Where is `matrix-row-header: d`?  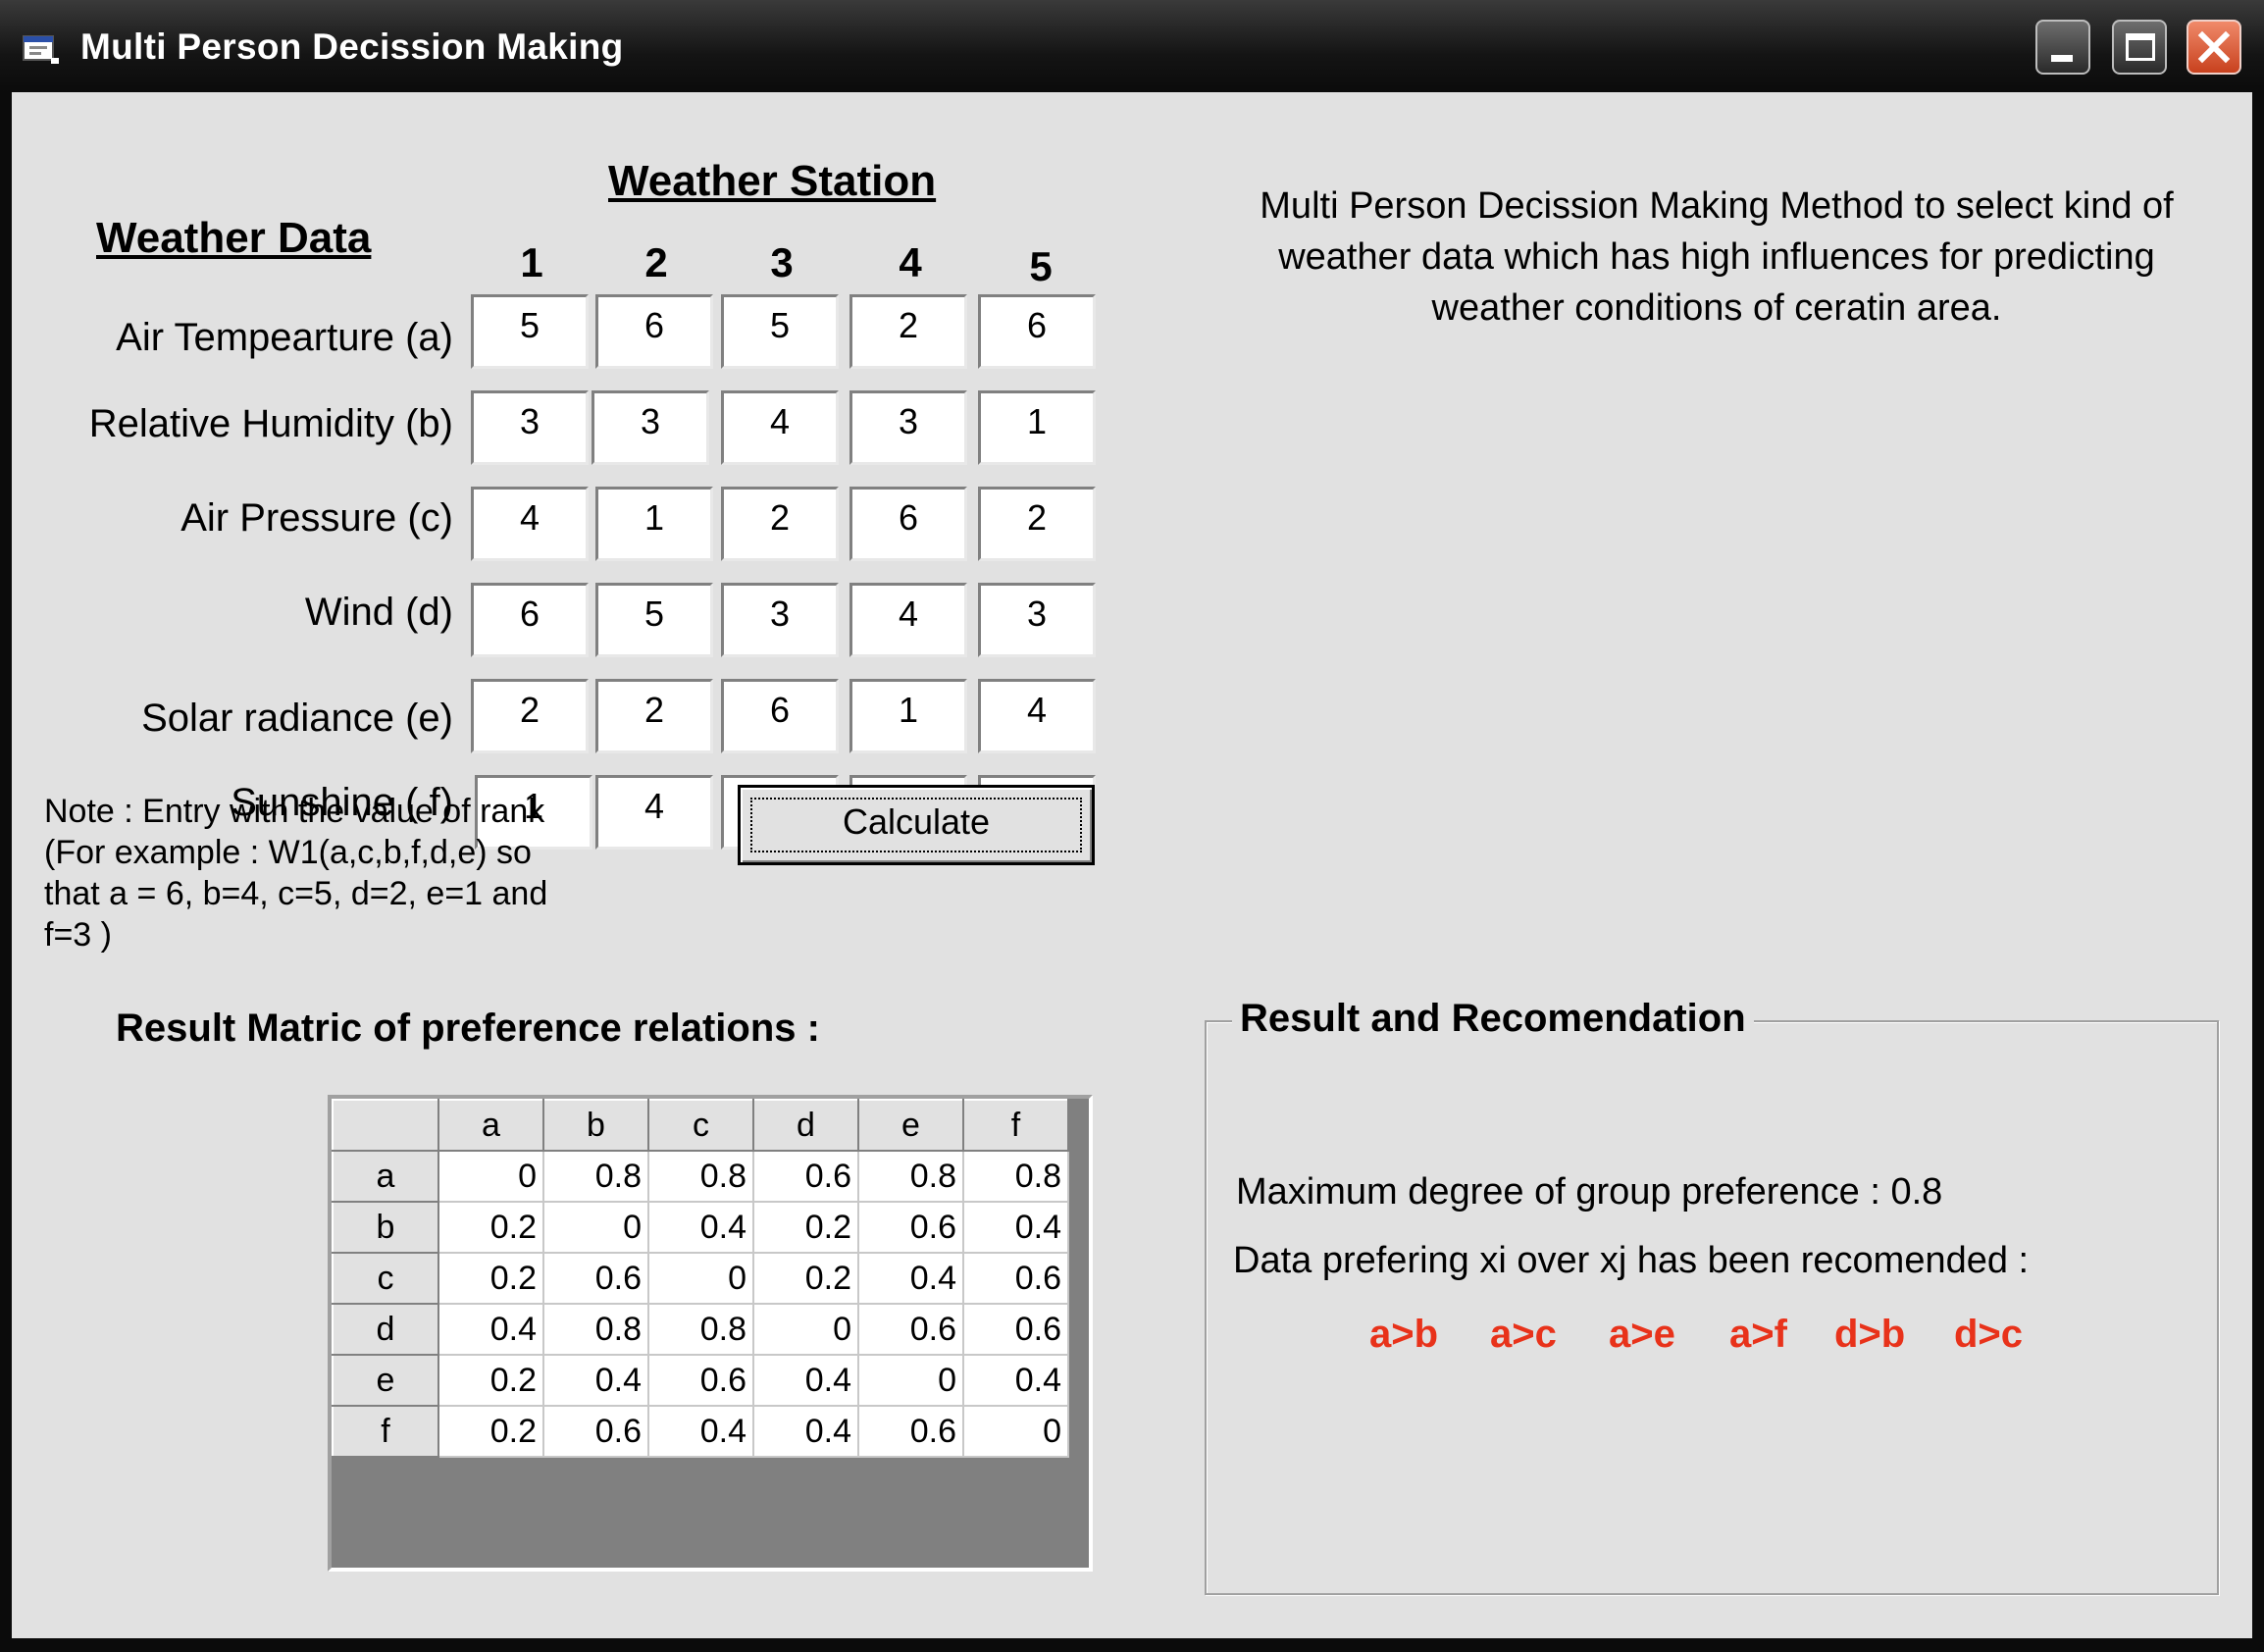
matrix-row-header: d is located at coordinates (385, 1330).